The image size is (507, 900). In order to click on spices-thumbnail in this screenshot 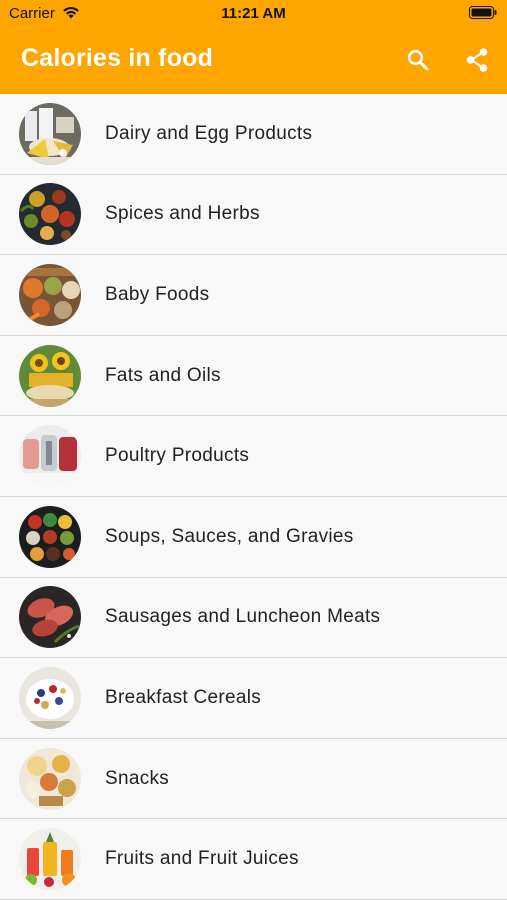, I will do `click(50, 214)`.